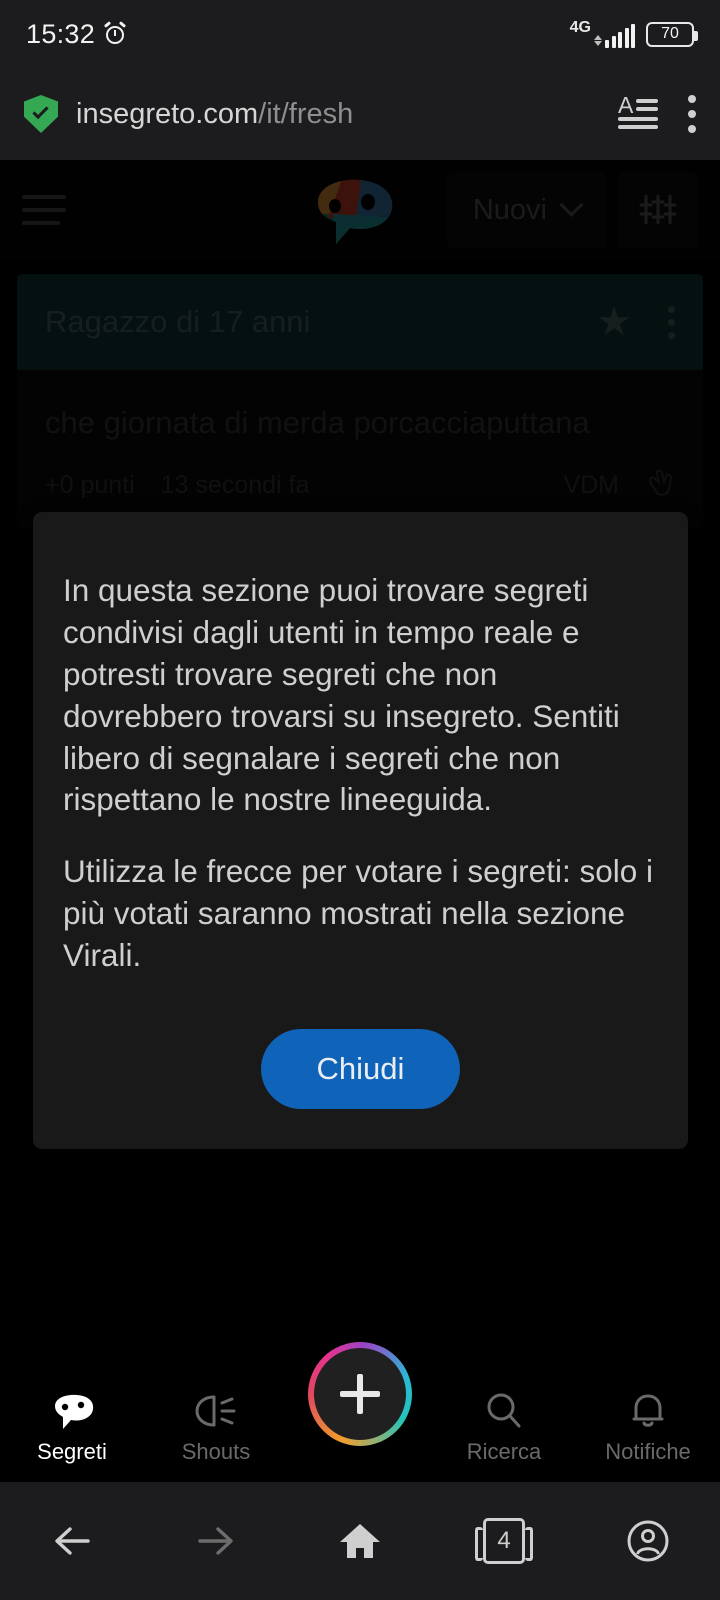 The height and width of the screenshot is (1600, 720). I want to click on create-post-fab, so click(360, 1394).